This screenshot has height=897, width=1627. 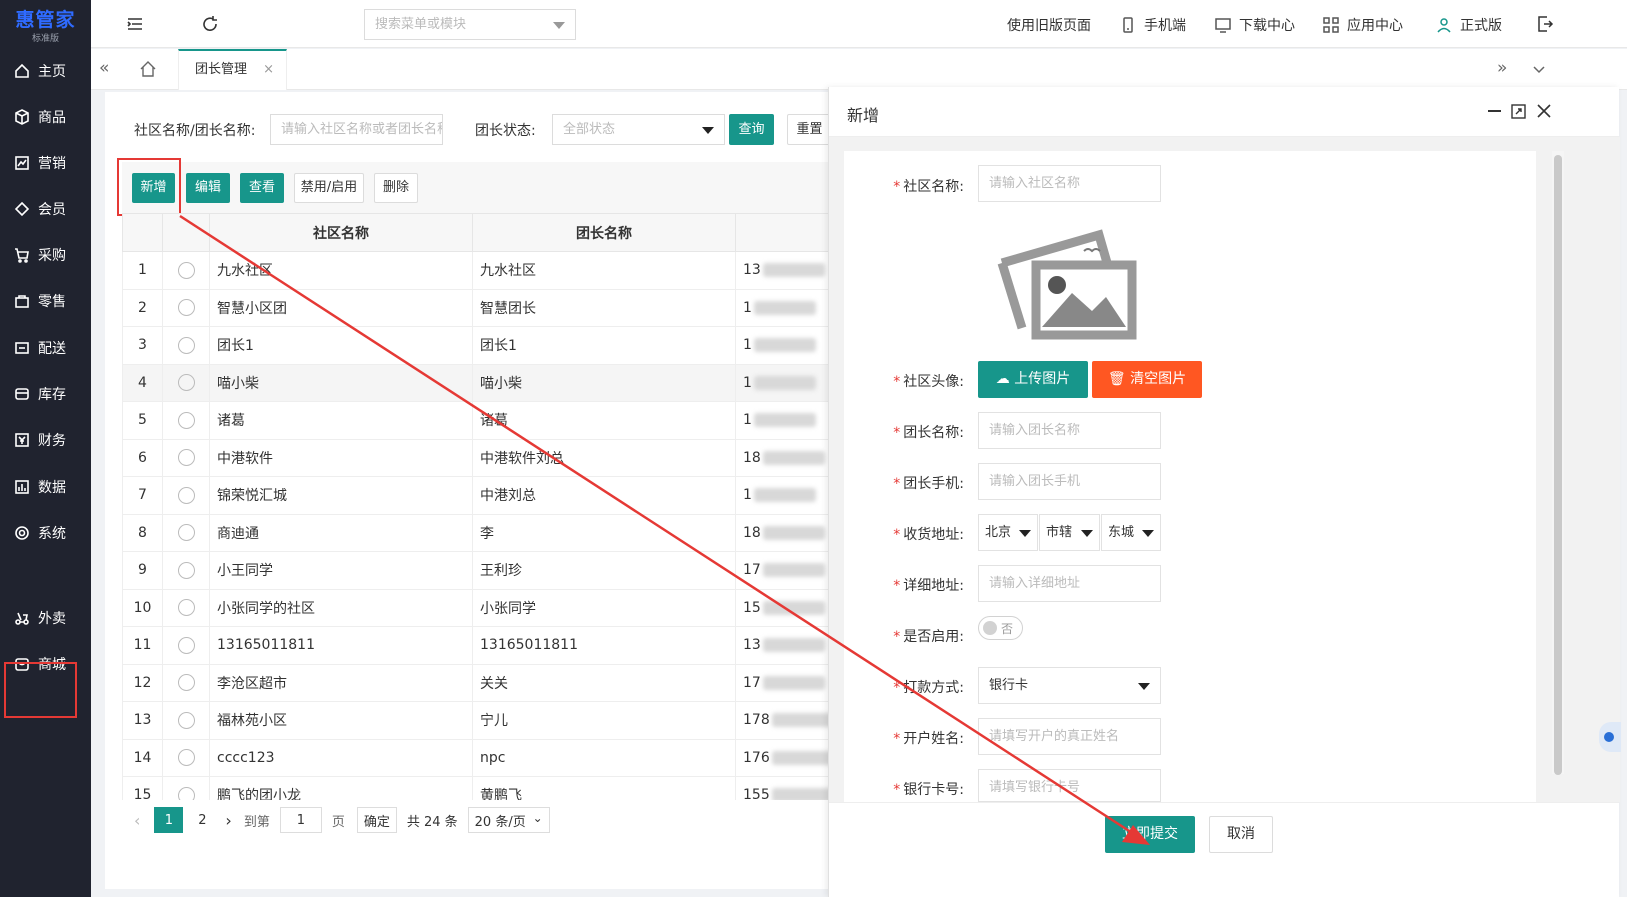 I want to click on download-center-link: 下载中心, so click(x=1255, y=25).